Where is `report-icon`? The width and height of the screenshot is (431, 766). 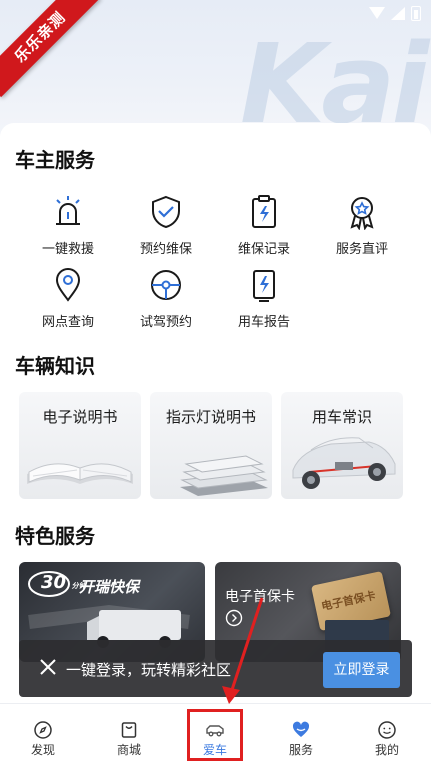
report-icon is located at coordinates (264, 286).